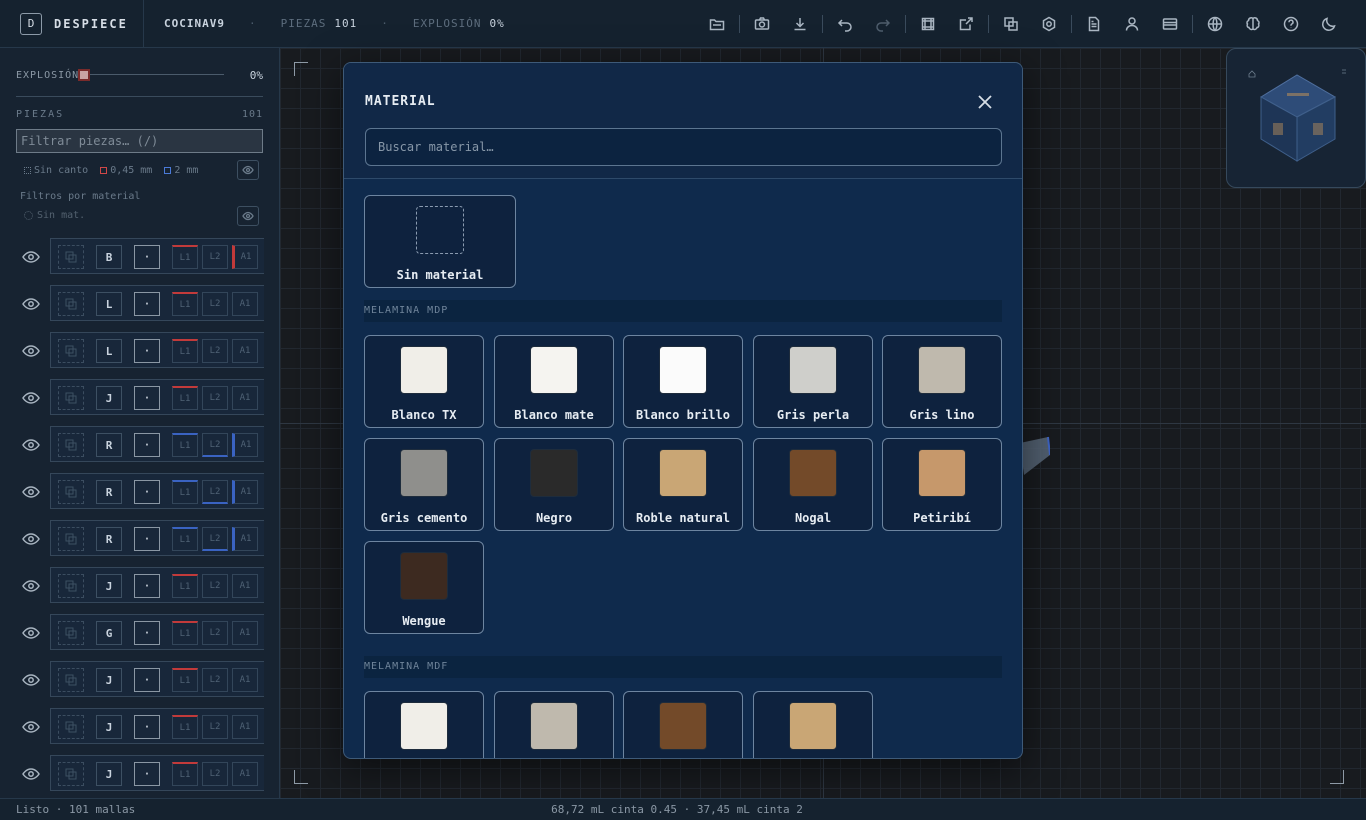 This screenshot has width=1366, height=820. What do you see at coordinates (139, 141) in the screenshot?
I see `filter-pieces-input` at bounding box center [139, 141].